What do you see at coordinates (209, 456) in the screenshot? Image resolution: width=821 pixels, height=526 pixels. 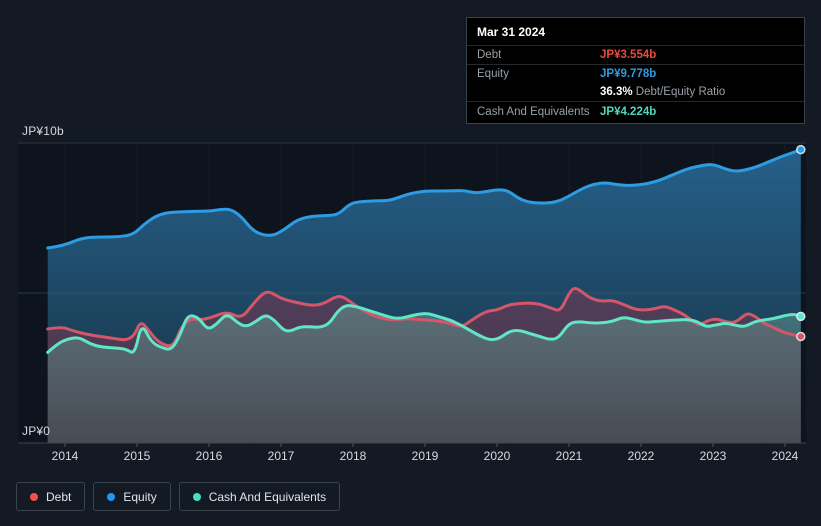 I see `x-axis-label: 2016` at bounding box center [209, 456].